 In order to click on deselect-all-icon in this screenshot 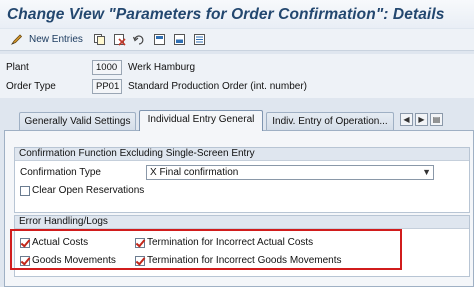, I will do `click(200, 40)`.